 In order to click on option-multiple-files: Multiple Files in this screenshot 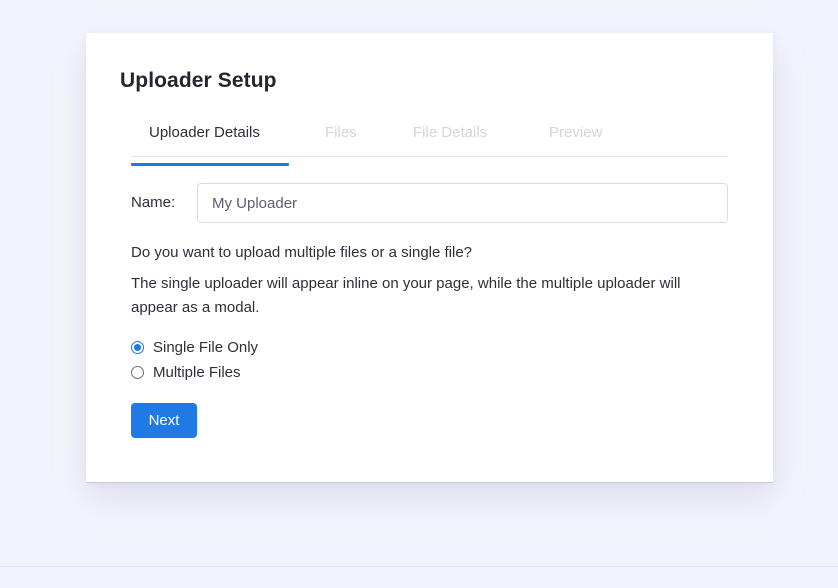, I will do `click(186, 372)`.